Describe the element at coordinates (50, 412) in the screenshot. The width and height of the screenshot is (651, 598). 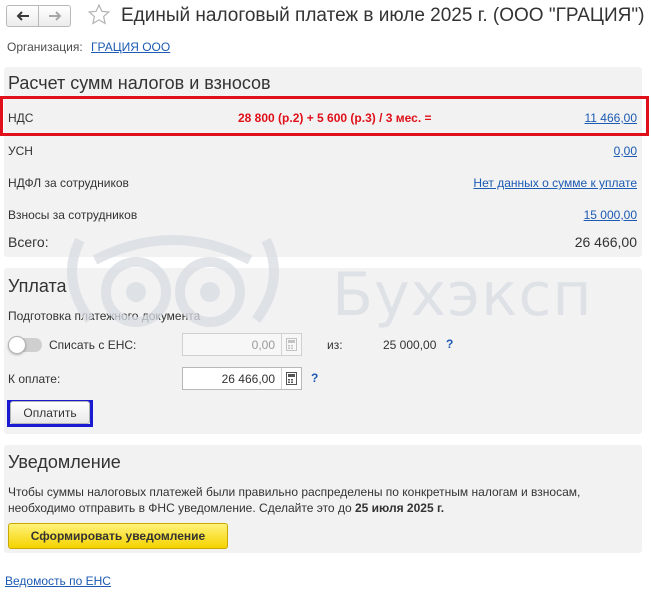
I see `pay-button: Оплатить` at that location.